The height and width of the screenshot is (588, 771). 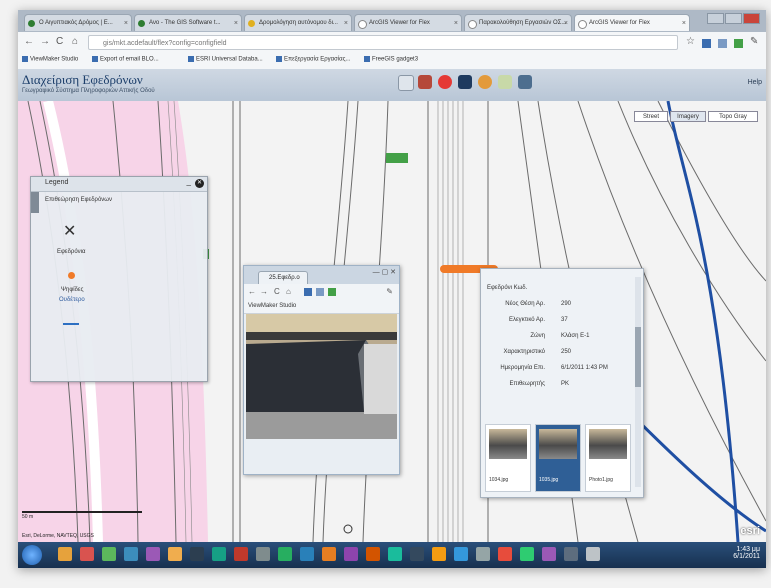 I want to click on scale-label: 50 m, so click(x=28, y=517).